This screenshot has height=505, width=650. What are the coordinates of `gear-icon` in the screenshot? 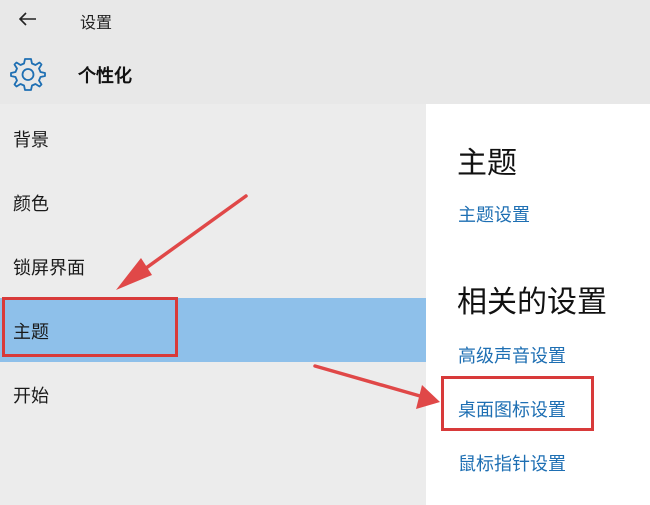 It's located at (28, 74).